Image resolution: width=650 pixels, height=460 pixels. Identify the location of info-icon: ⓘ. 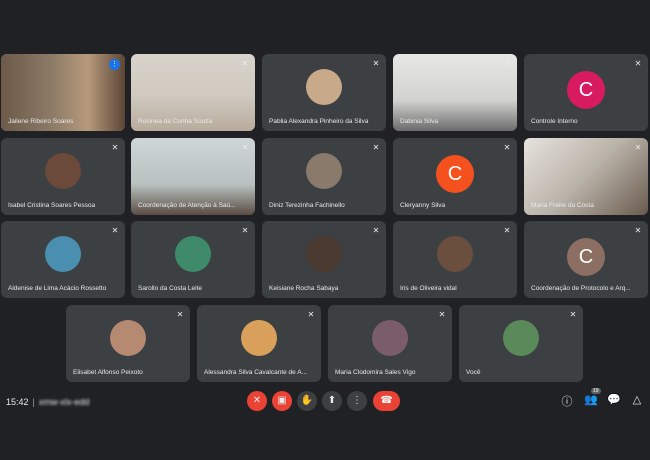
(567, 401).